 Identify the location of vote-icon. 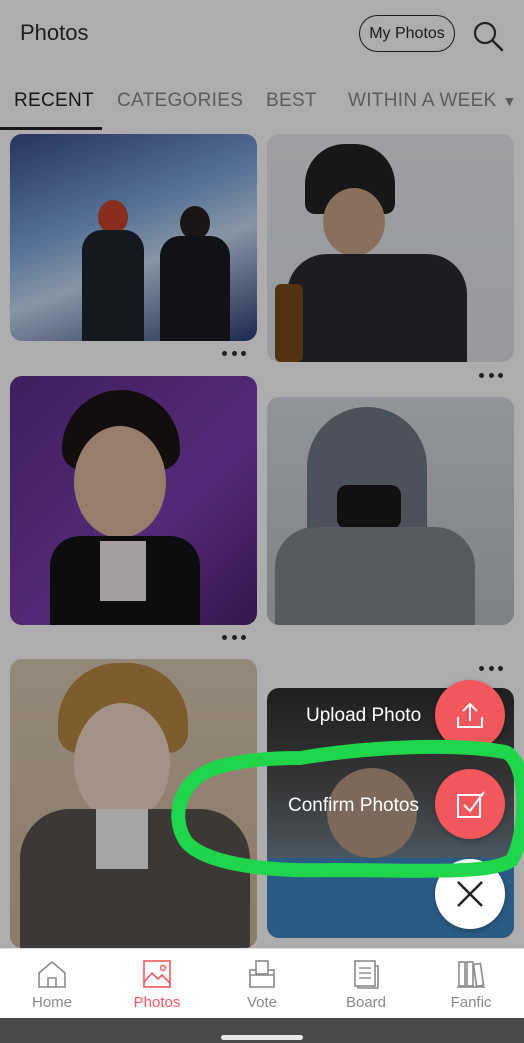
(262, 974).